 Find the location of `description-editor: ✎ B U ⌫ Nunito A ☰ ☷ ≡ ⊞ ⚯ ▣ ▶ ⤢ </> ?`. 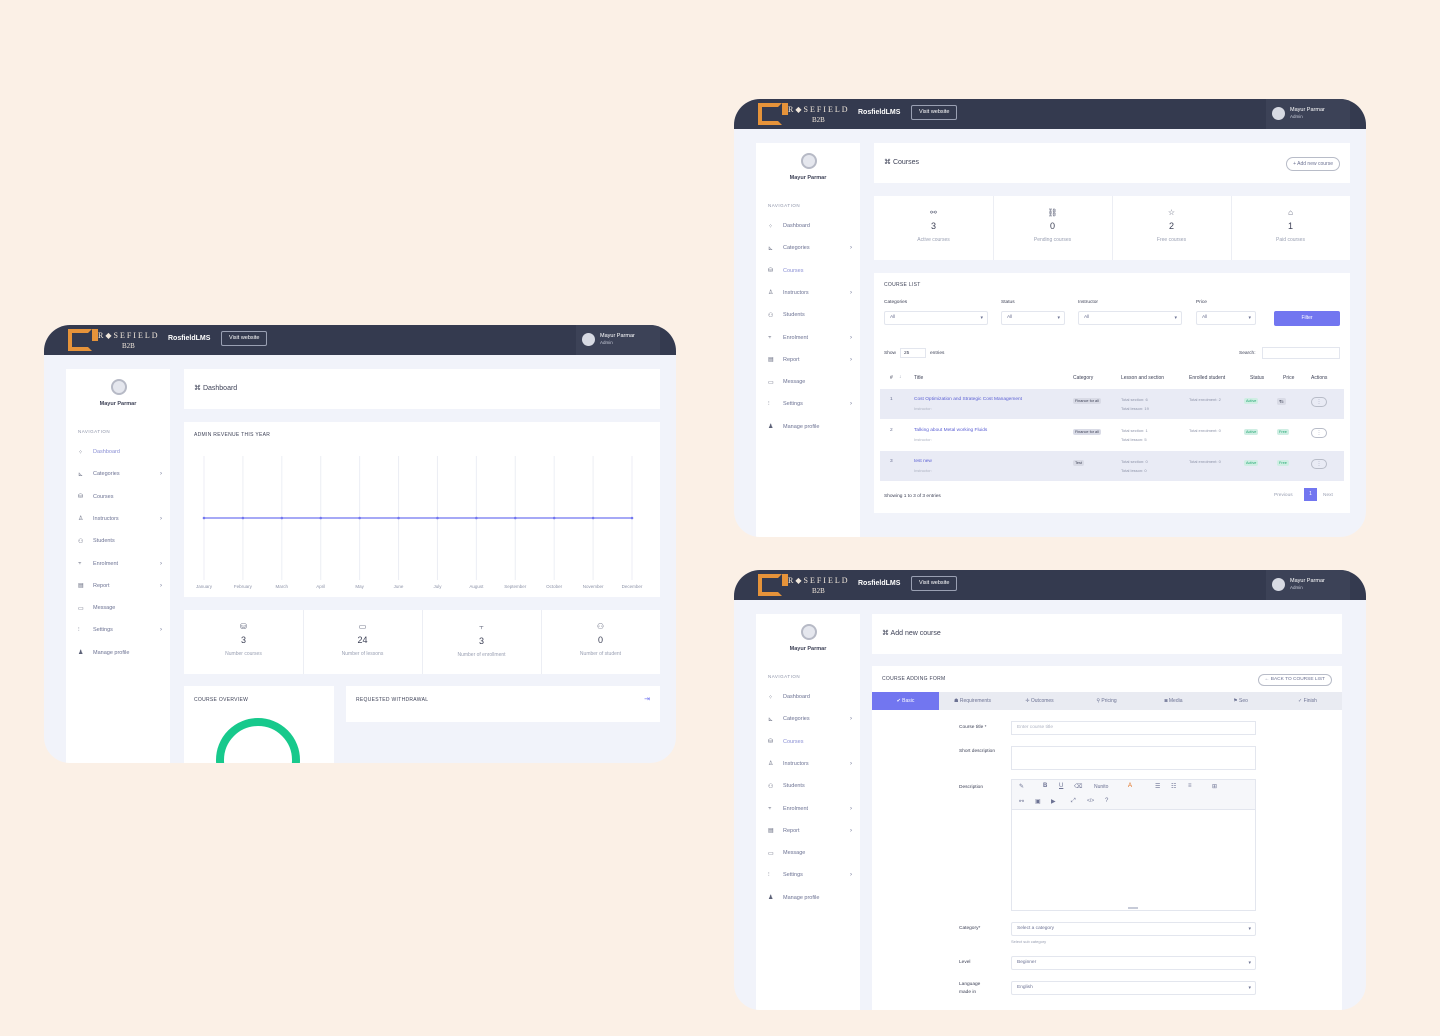

description-editor: ✎ B U ⌫ Nunito A ☰ ☷ ≡ ⊞ ⚯ ▣ ▶ ⤢ </> ? is located at coordinates (1133, 845).